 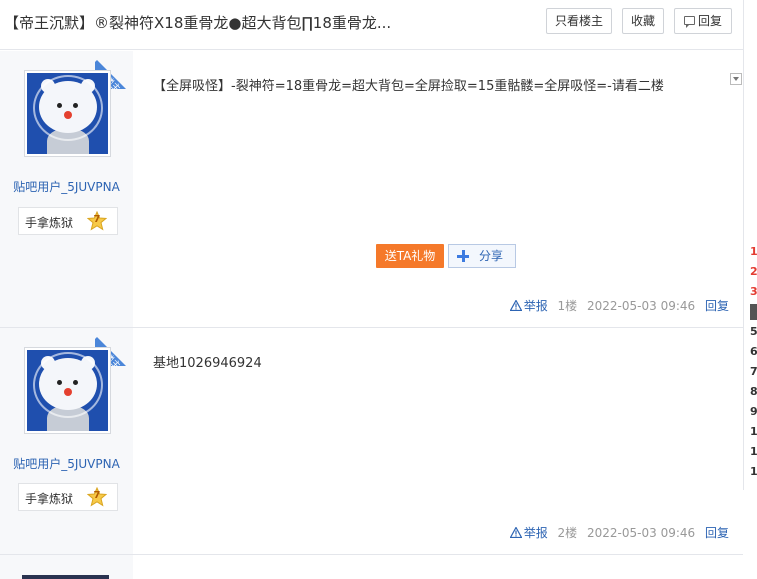 I want to click on share-label: 分享, so click(x=491, y=256).